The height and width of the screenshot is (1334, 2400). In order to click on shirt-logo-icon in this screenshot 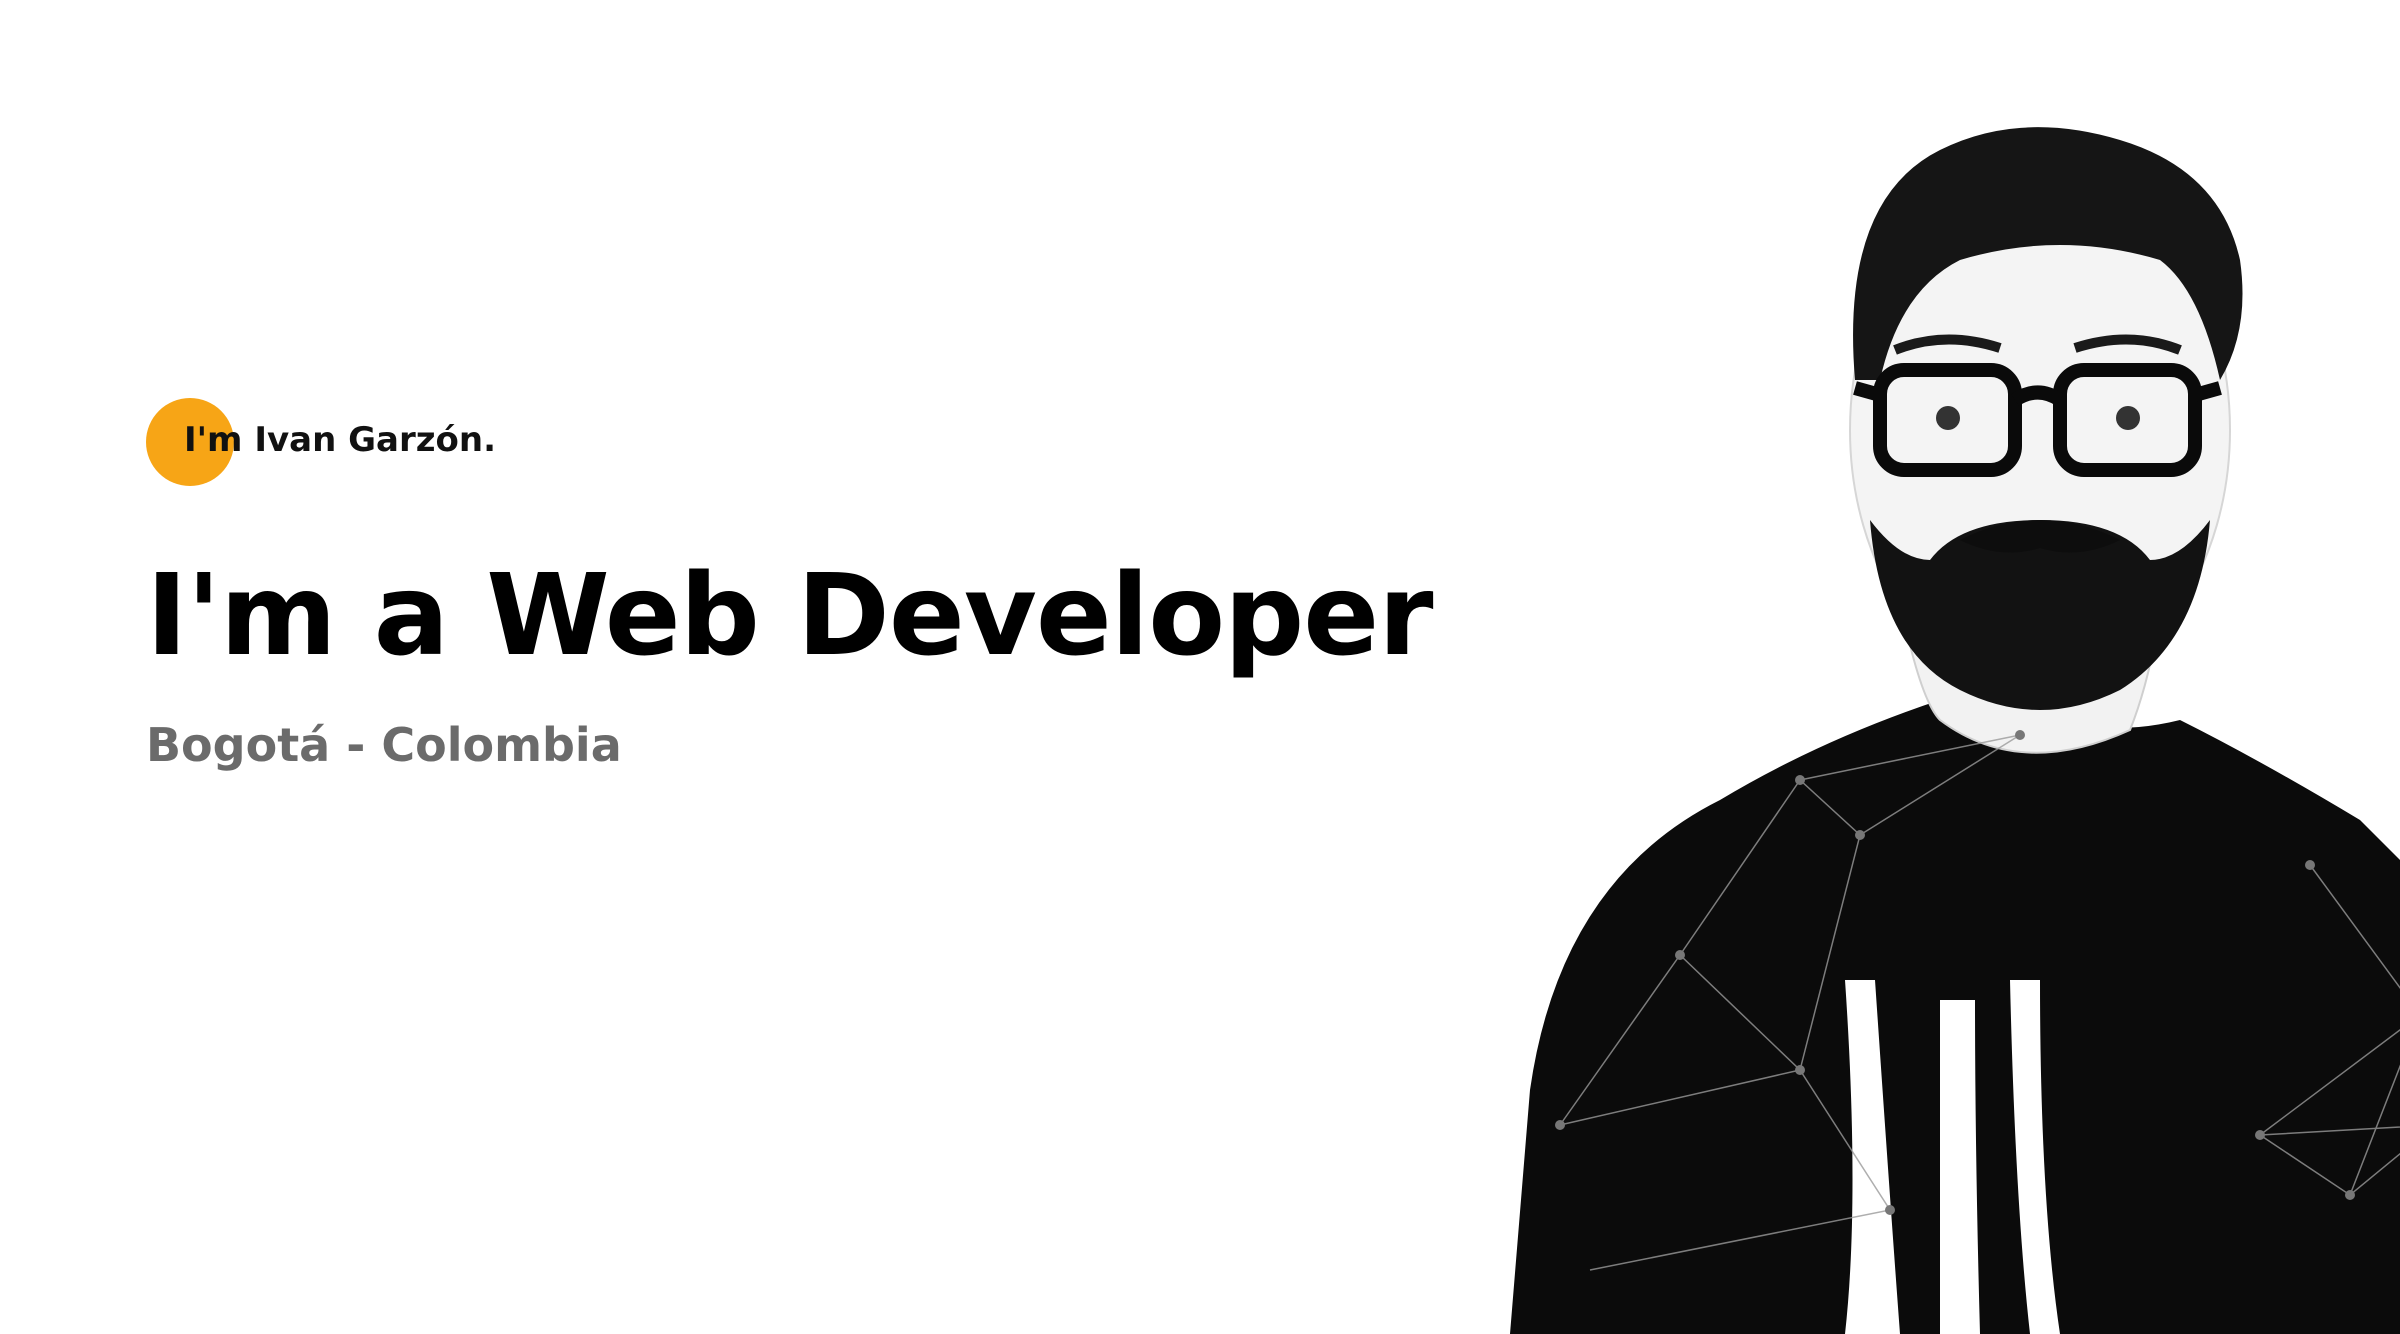, I will do `click(1952, 1157)`.